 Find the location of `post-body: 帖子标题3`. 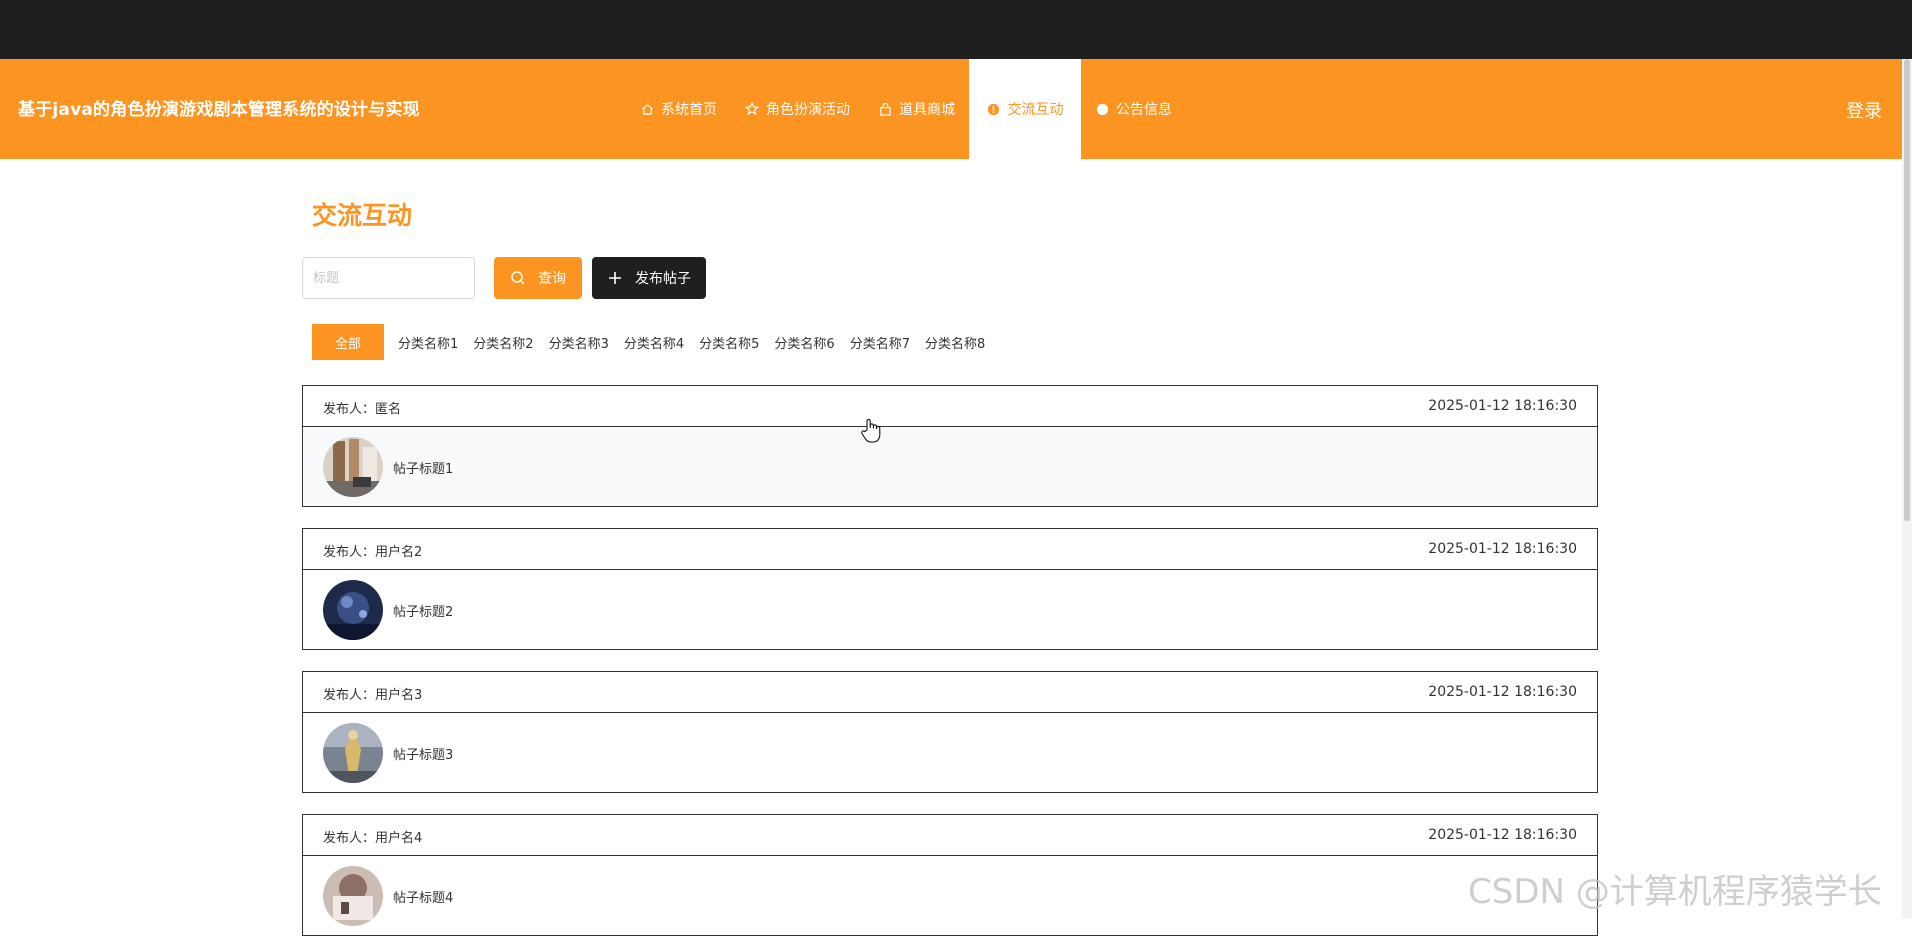

post-body: 帖子标题3 is located at coordinates (950, 752).